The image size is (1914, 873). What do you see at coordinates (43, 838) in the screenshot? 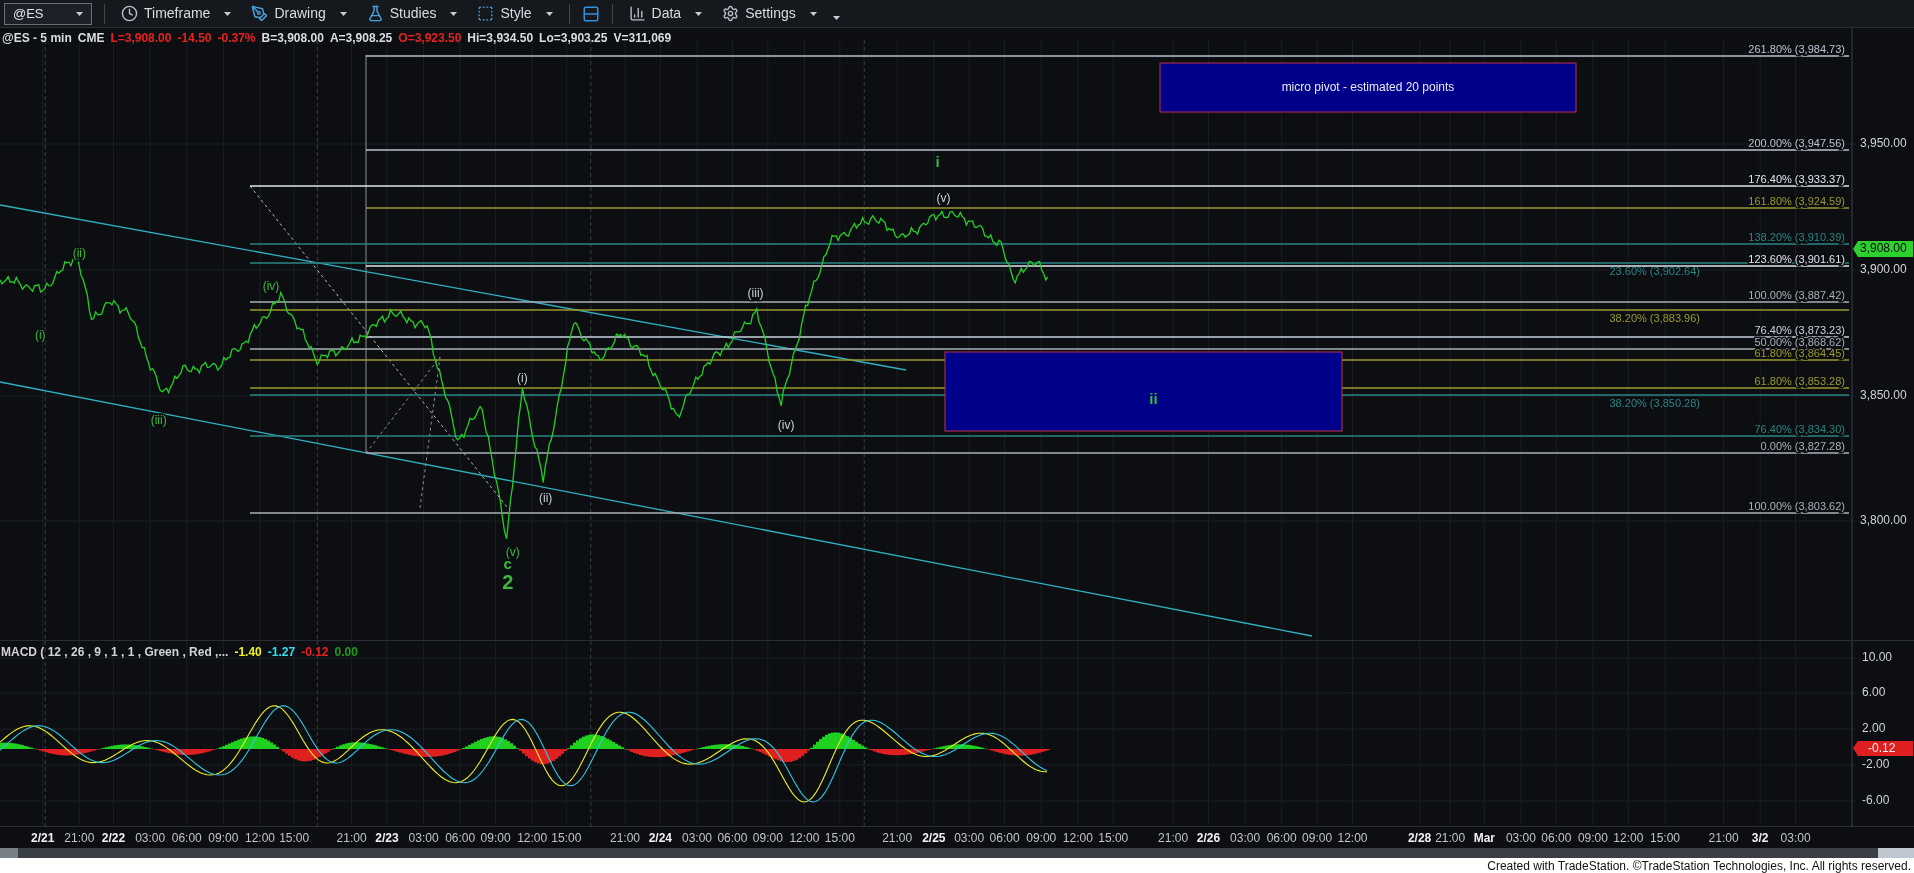
I see `time-axis-label: 2/21` at bounding box center [43, 838].